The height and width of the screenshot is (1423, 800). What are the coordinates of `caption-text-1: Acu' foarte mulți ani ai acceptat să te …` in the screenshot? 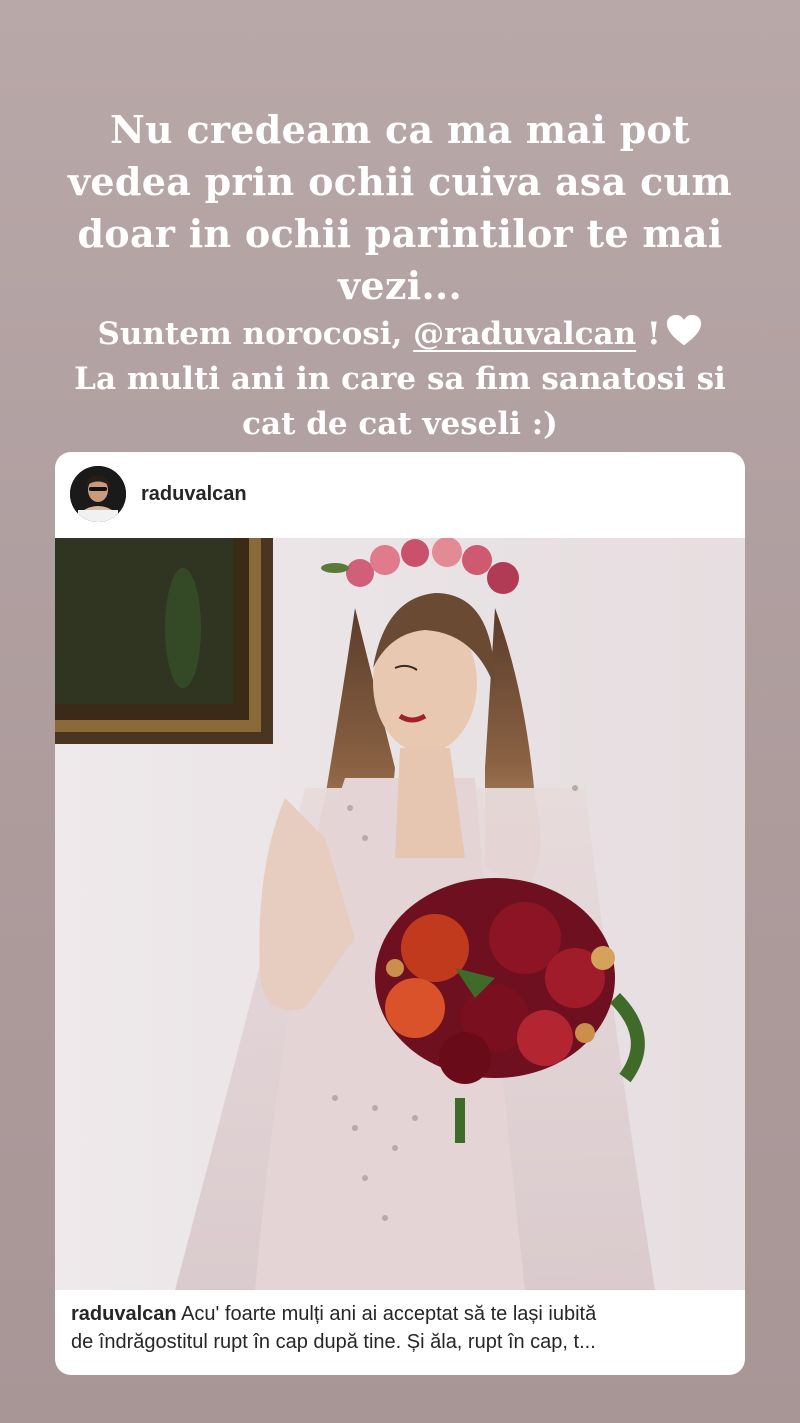 It's located at (386, 1314).